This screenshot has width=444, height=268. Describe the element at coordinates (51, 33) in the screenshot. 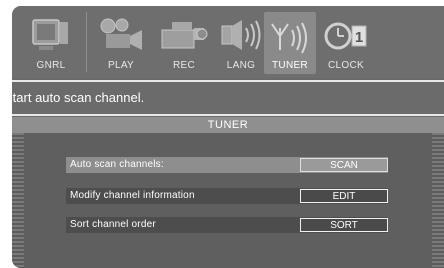

I see `tv-monitor-icon` at that location.